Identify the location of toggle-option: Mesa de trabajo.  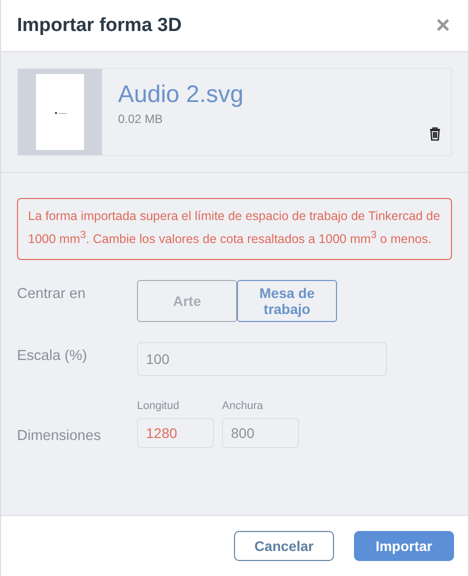
(287, 301).